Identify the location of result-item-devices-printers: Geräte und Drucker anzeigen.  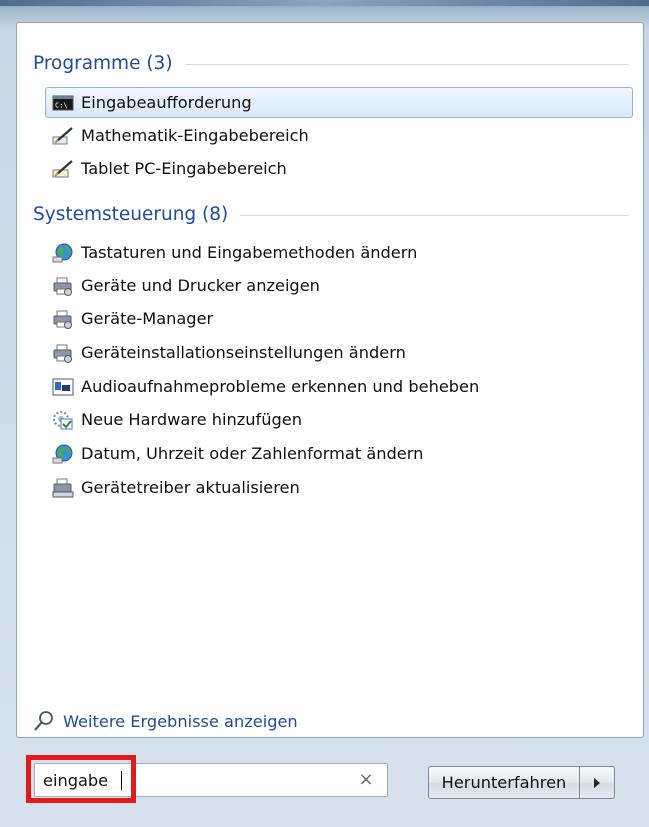
(339, 285).